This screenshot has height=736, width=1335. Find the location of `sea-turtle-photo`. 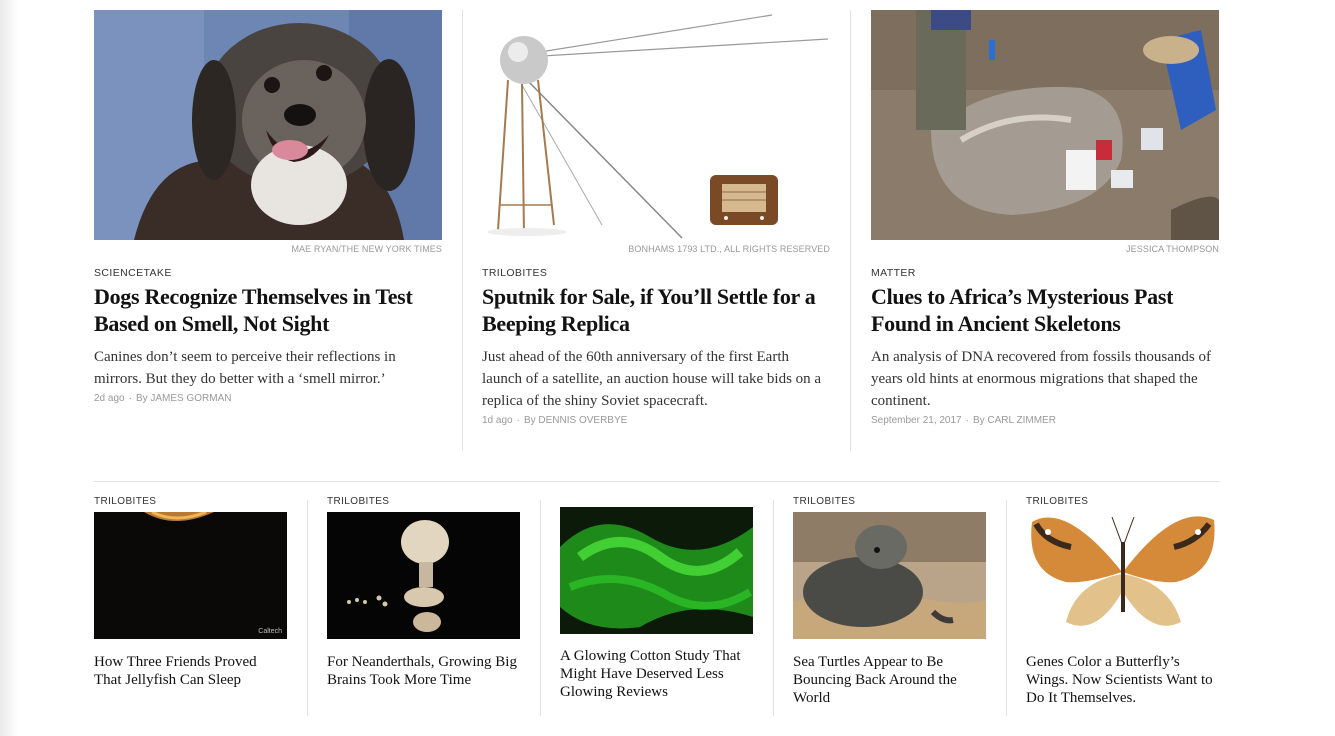

sea-turtle-photo is located at coordinates (889, 575).